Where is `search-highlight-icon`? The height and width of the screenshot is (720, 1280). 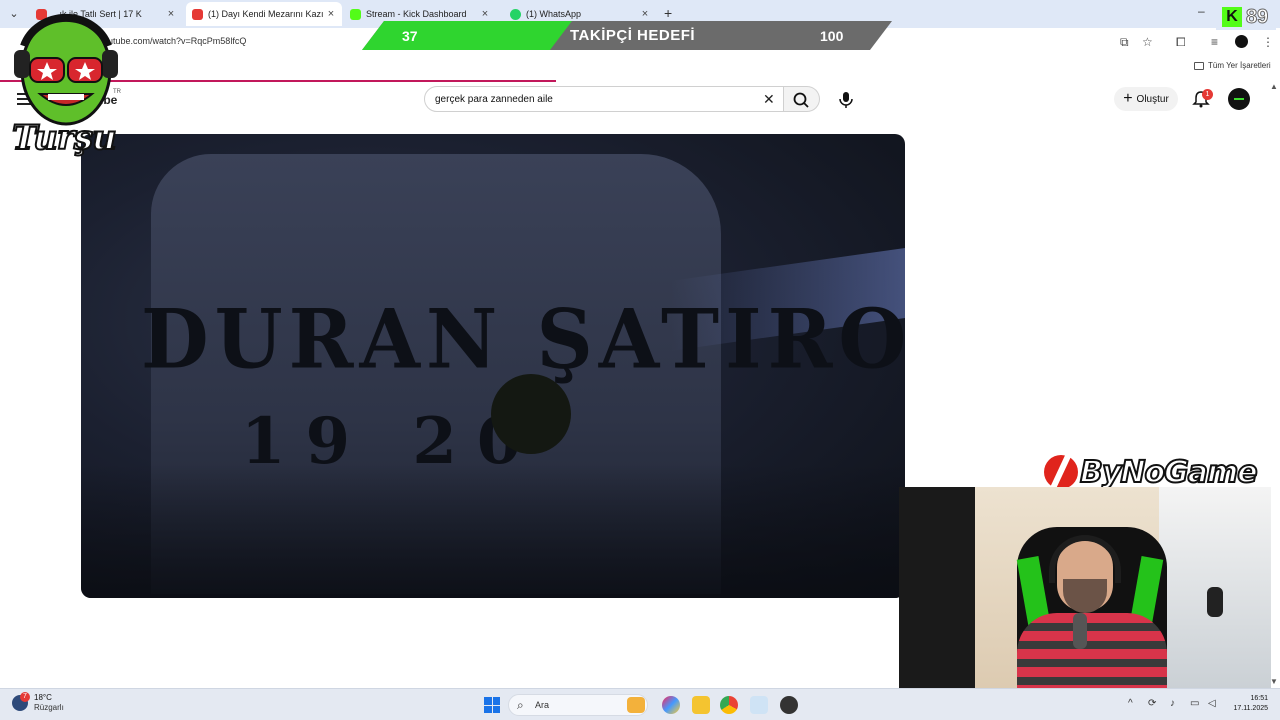 search-highlight-icon is located at coordinates (636, 705).